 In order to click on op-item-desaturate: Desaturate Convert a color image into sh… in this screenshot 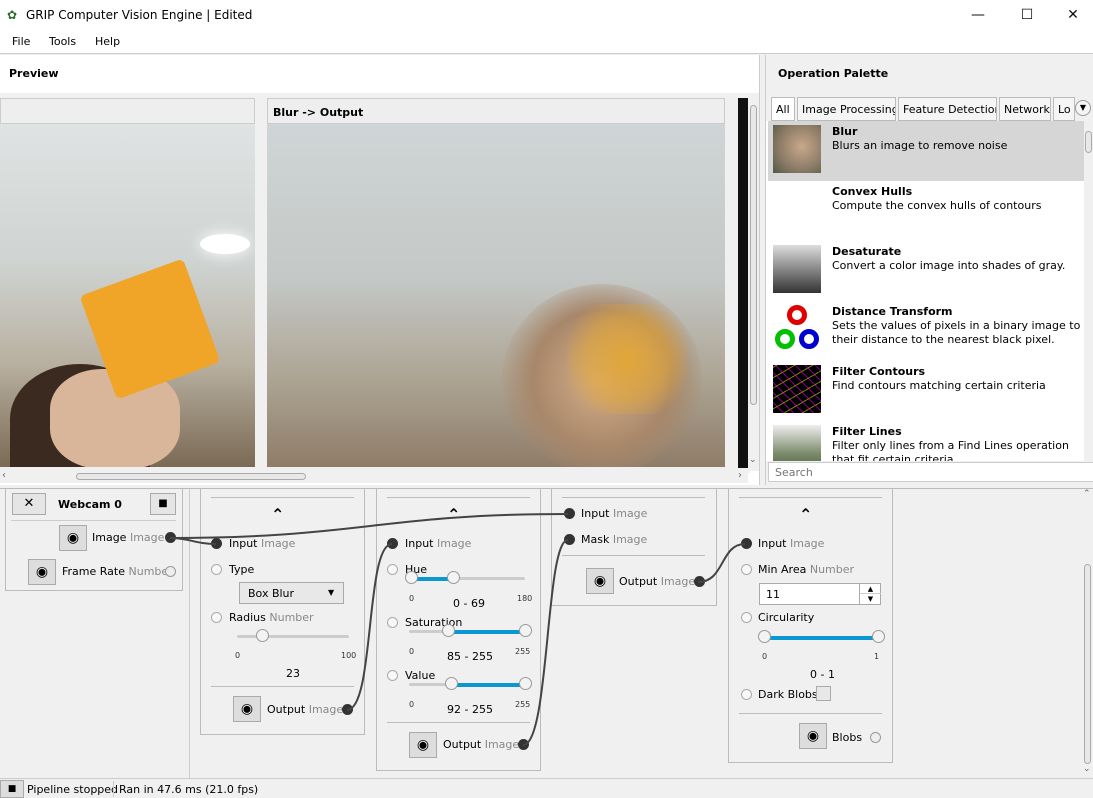, I will do `click(926, 271)`.